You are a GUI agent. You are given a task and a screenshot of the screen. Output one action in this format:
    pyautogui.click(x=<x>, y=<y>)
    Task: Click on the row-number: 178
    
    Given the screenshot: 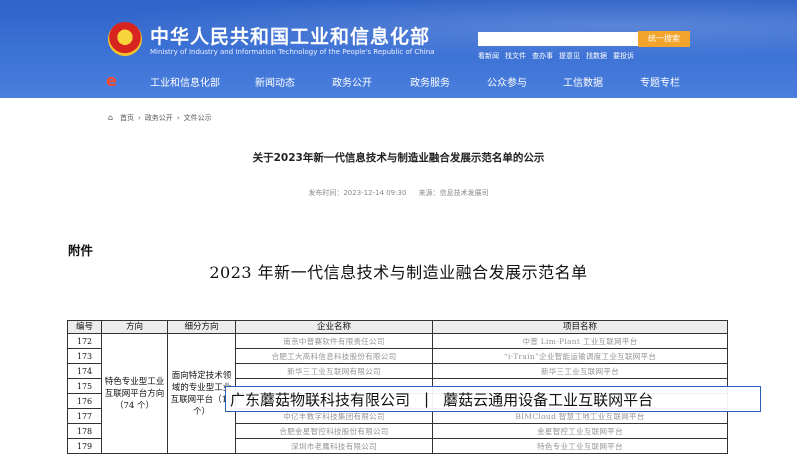 What is the action you would take?
    pyautogui.click(x=84, y=431)
    